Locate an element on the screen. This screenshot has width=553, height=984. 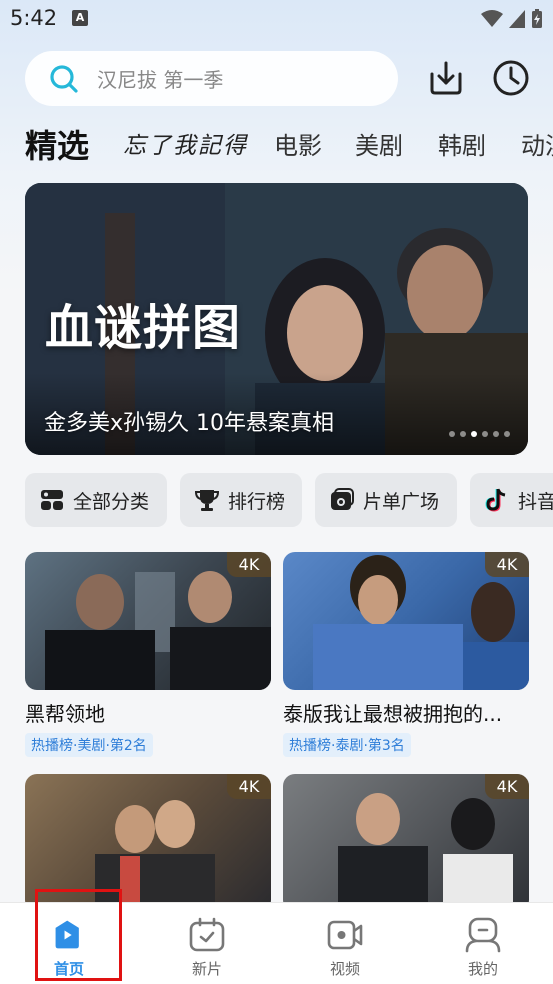
video-card: 4K is located at coordinates (406, 843).